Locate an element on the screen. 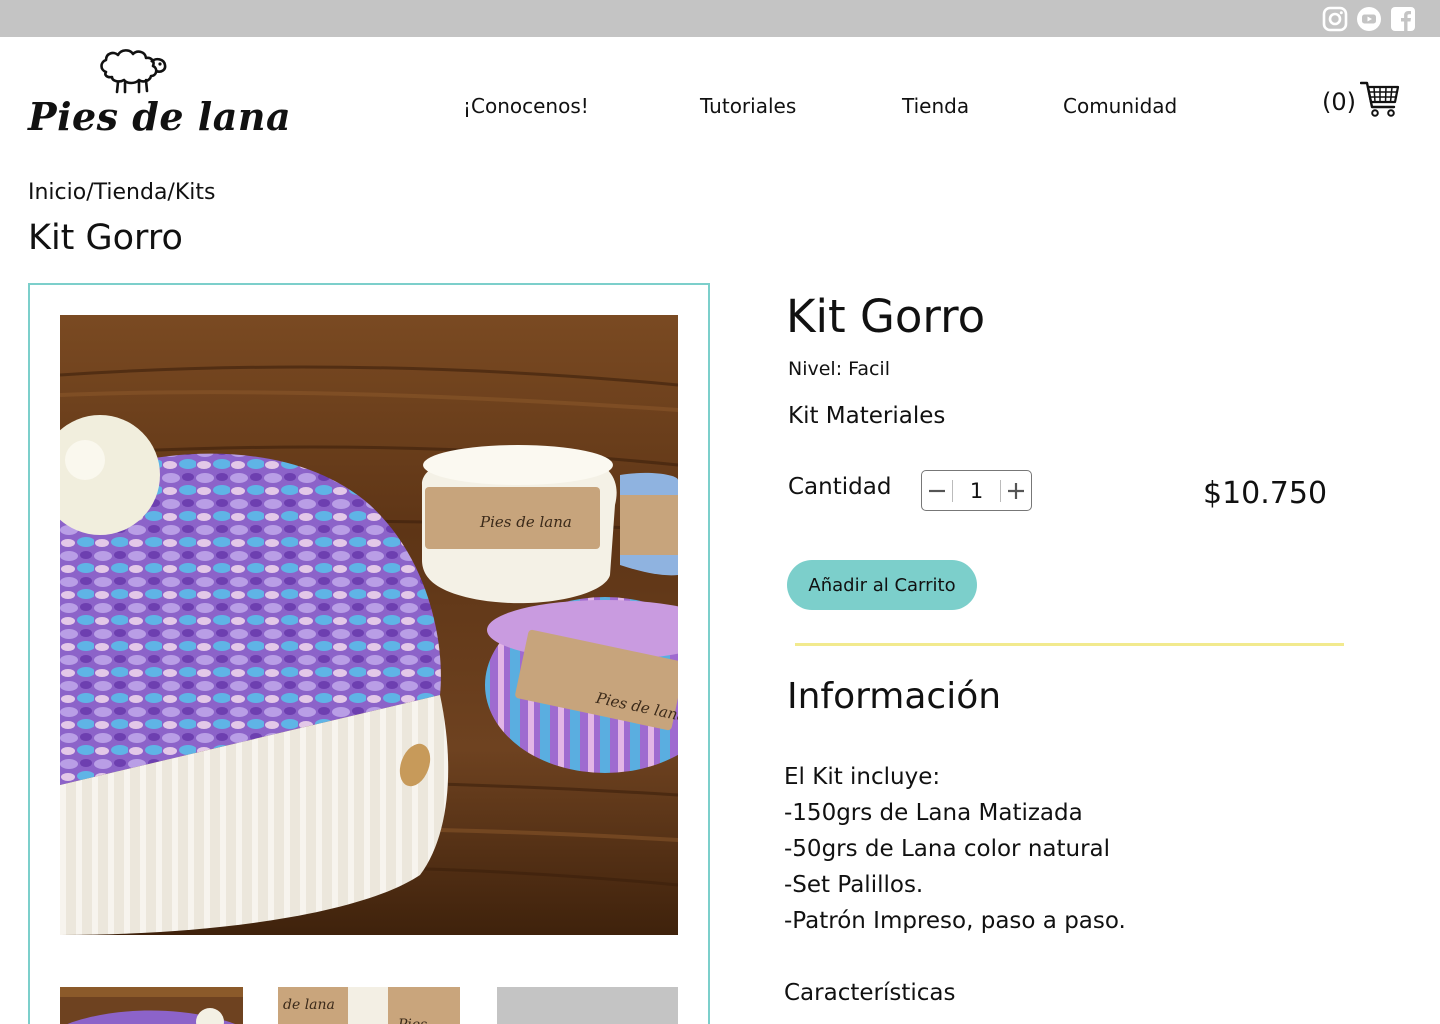  info-line: -Set Palillos. is located at coordinates (854, 885).